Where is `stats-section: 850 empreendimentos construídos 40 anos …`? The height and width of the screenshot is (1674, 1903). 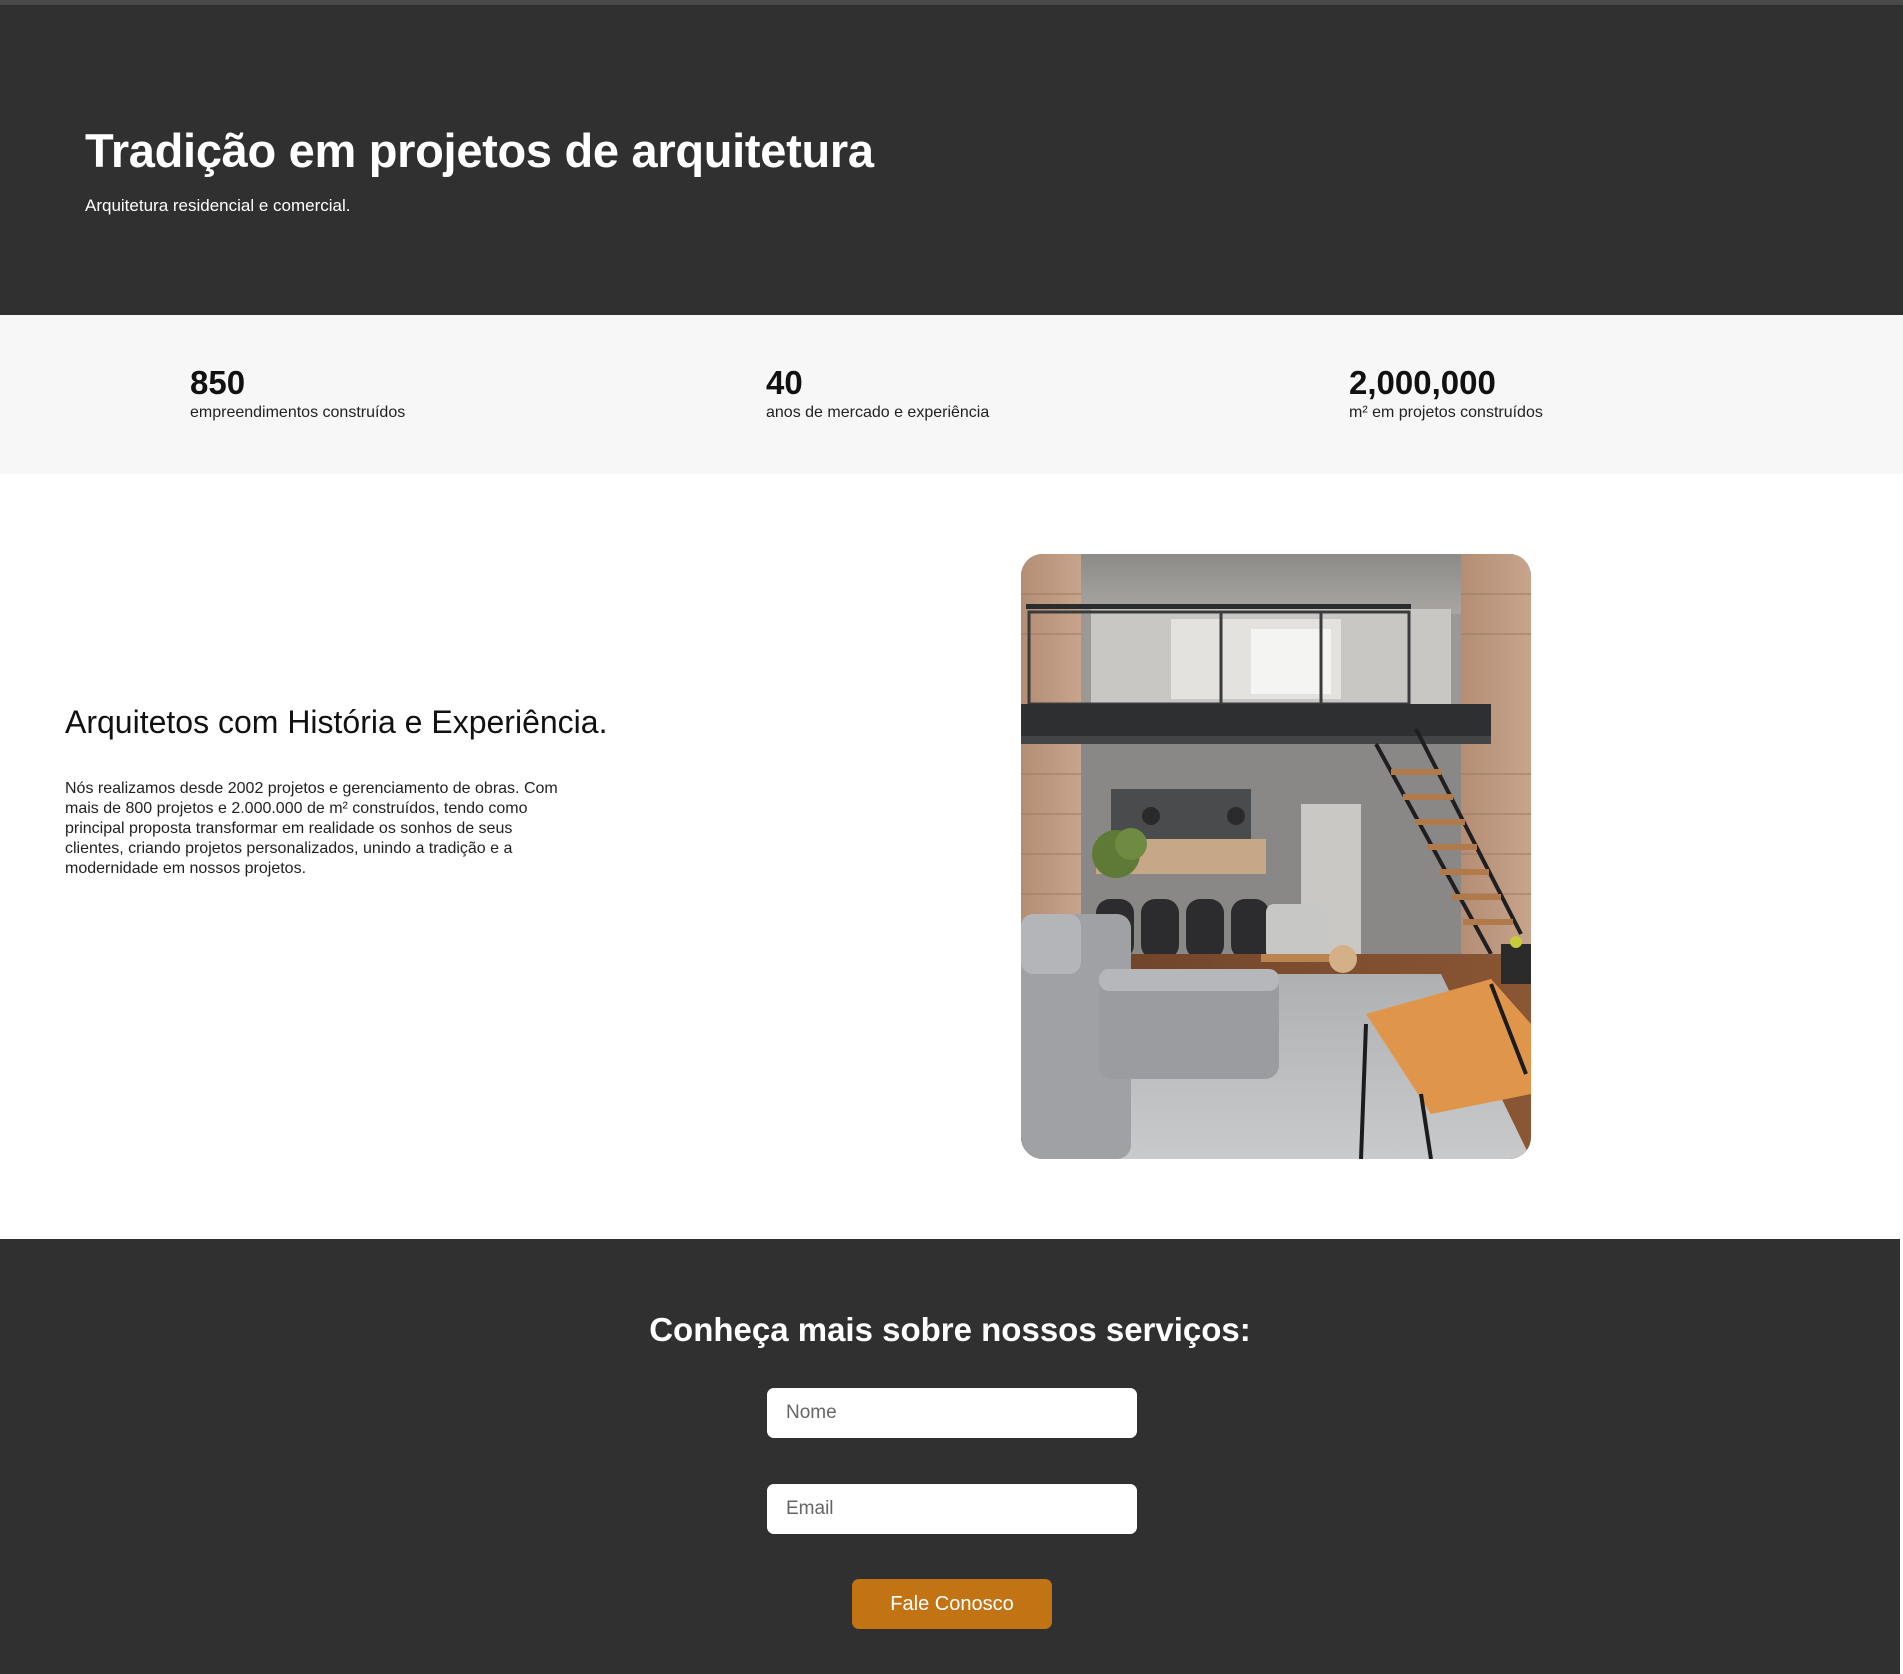 stats-section: 850 empreendimentos construídos 40 anos … is located at coordinates (951, 394).